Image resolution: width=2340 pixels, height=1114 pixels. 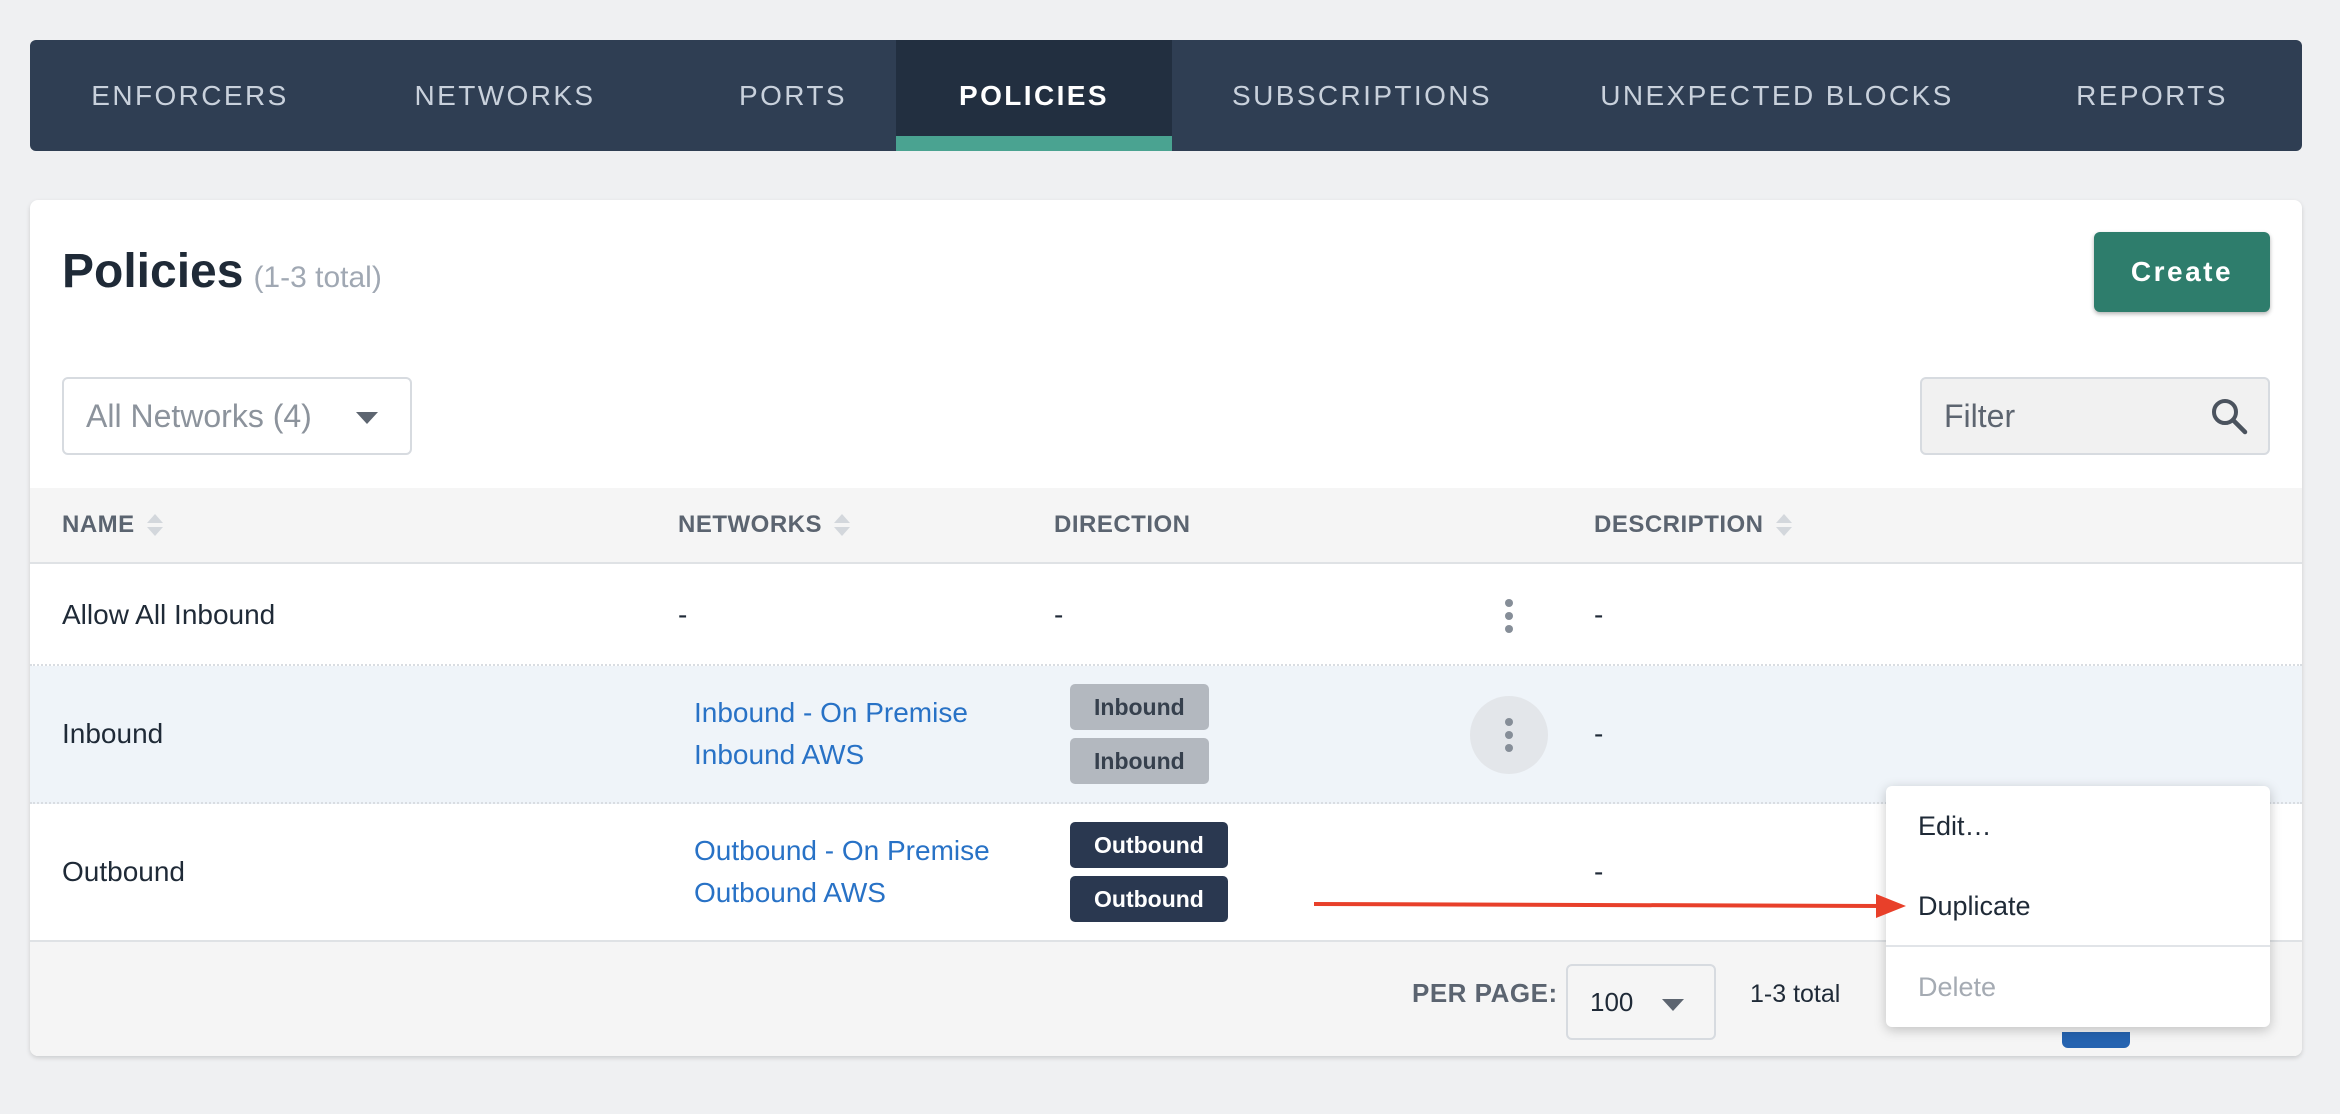 What do you see at coordinates (750, 524) in the screenshot?
I see `column-networks-label: NETWORKS` at bounding box center [750, 524].